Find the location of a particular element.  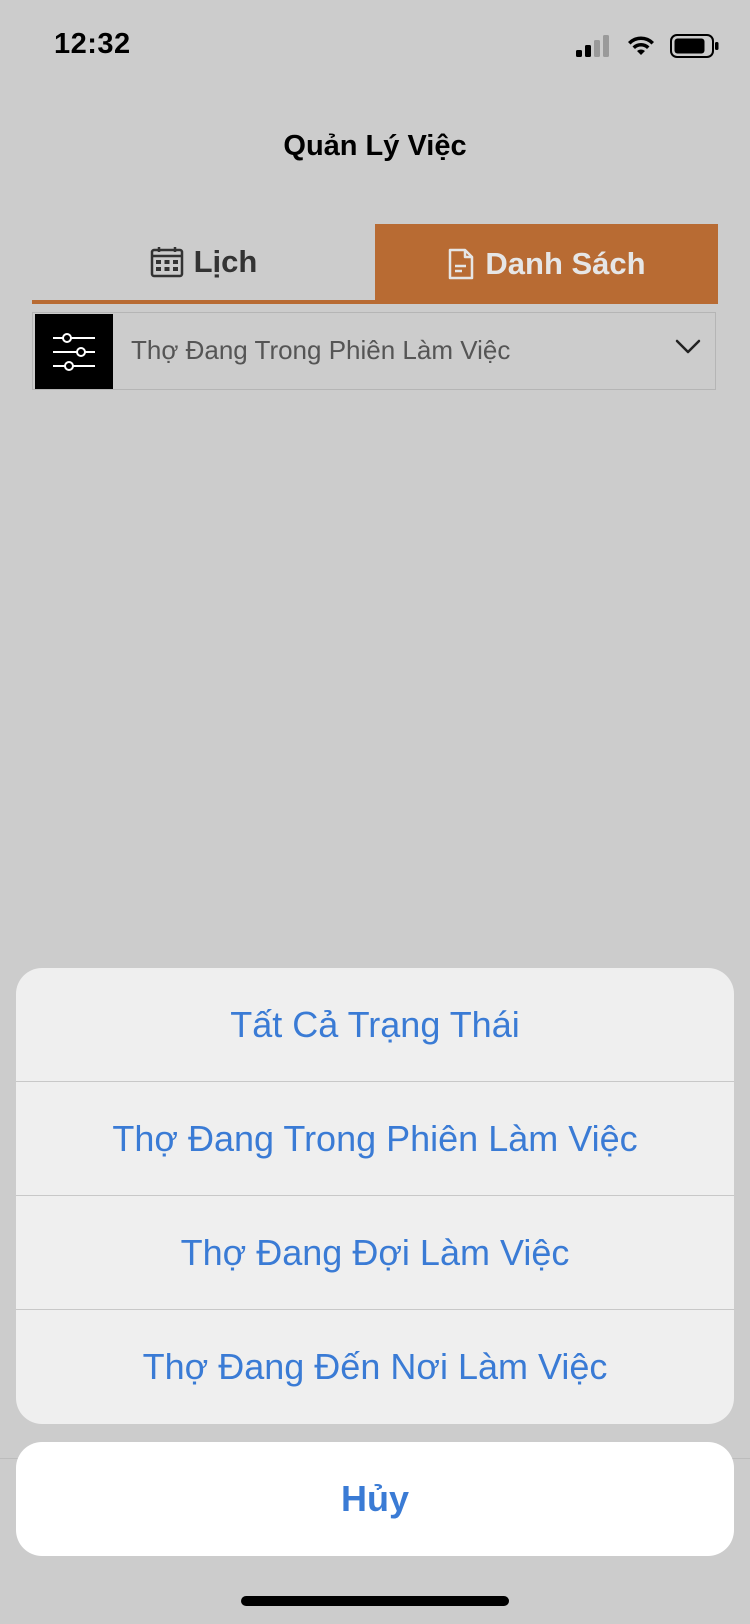

chevron-down-icon is located at coordinates (688, 346).